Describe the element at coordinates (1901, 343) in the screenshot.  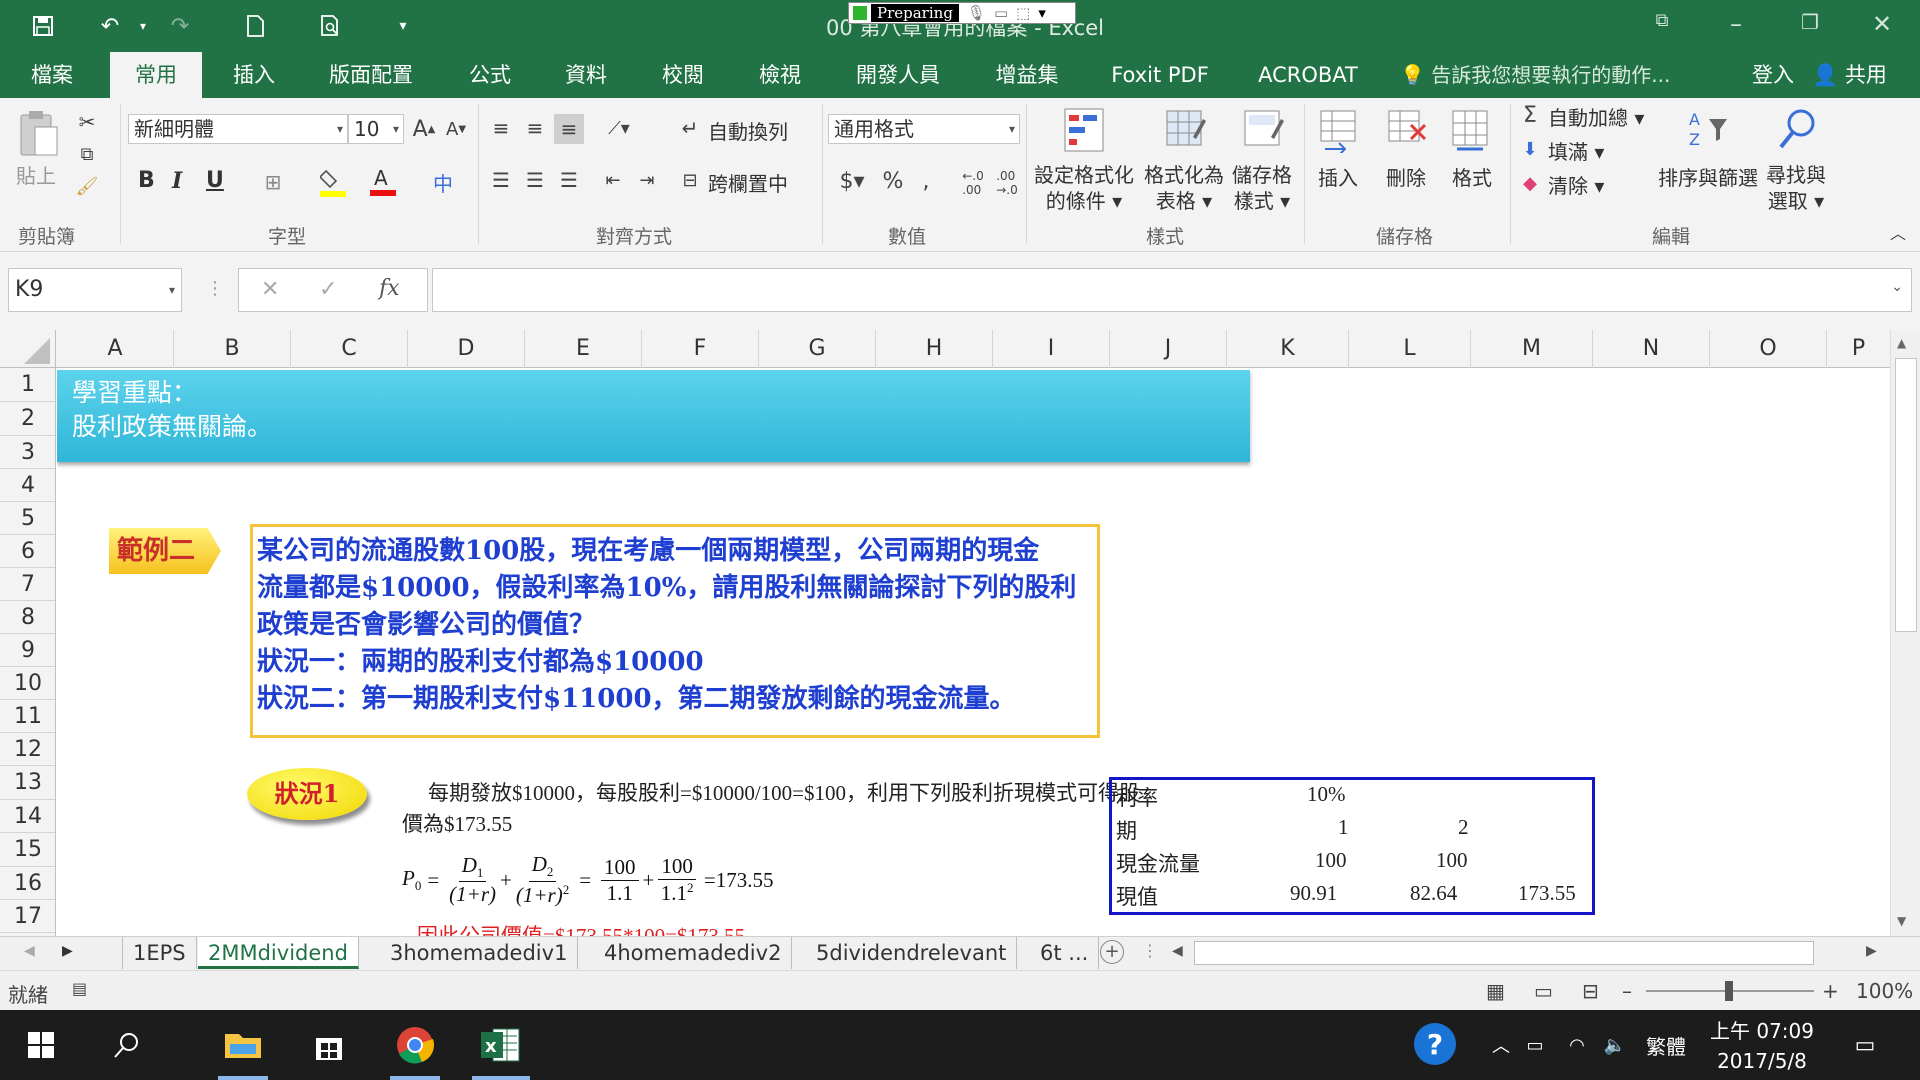
I see `scroll-up-icon: ▲` at that location.